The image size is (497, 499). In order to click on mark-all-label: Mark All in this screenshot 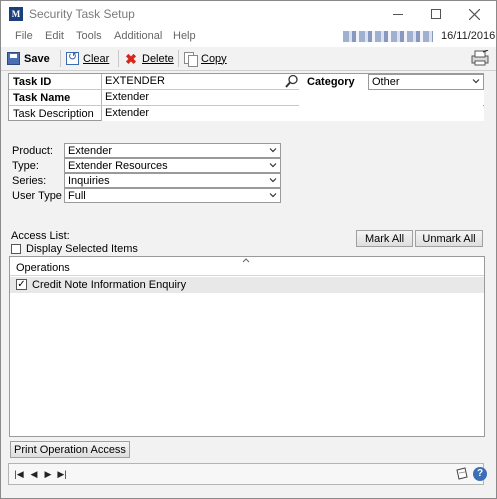, I will do `click(384, 238)`.